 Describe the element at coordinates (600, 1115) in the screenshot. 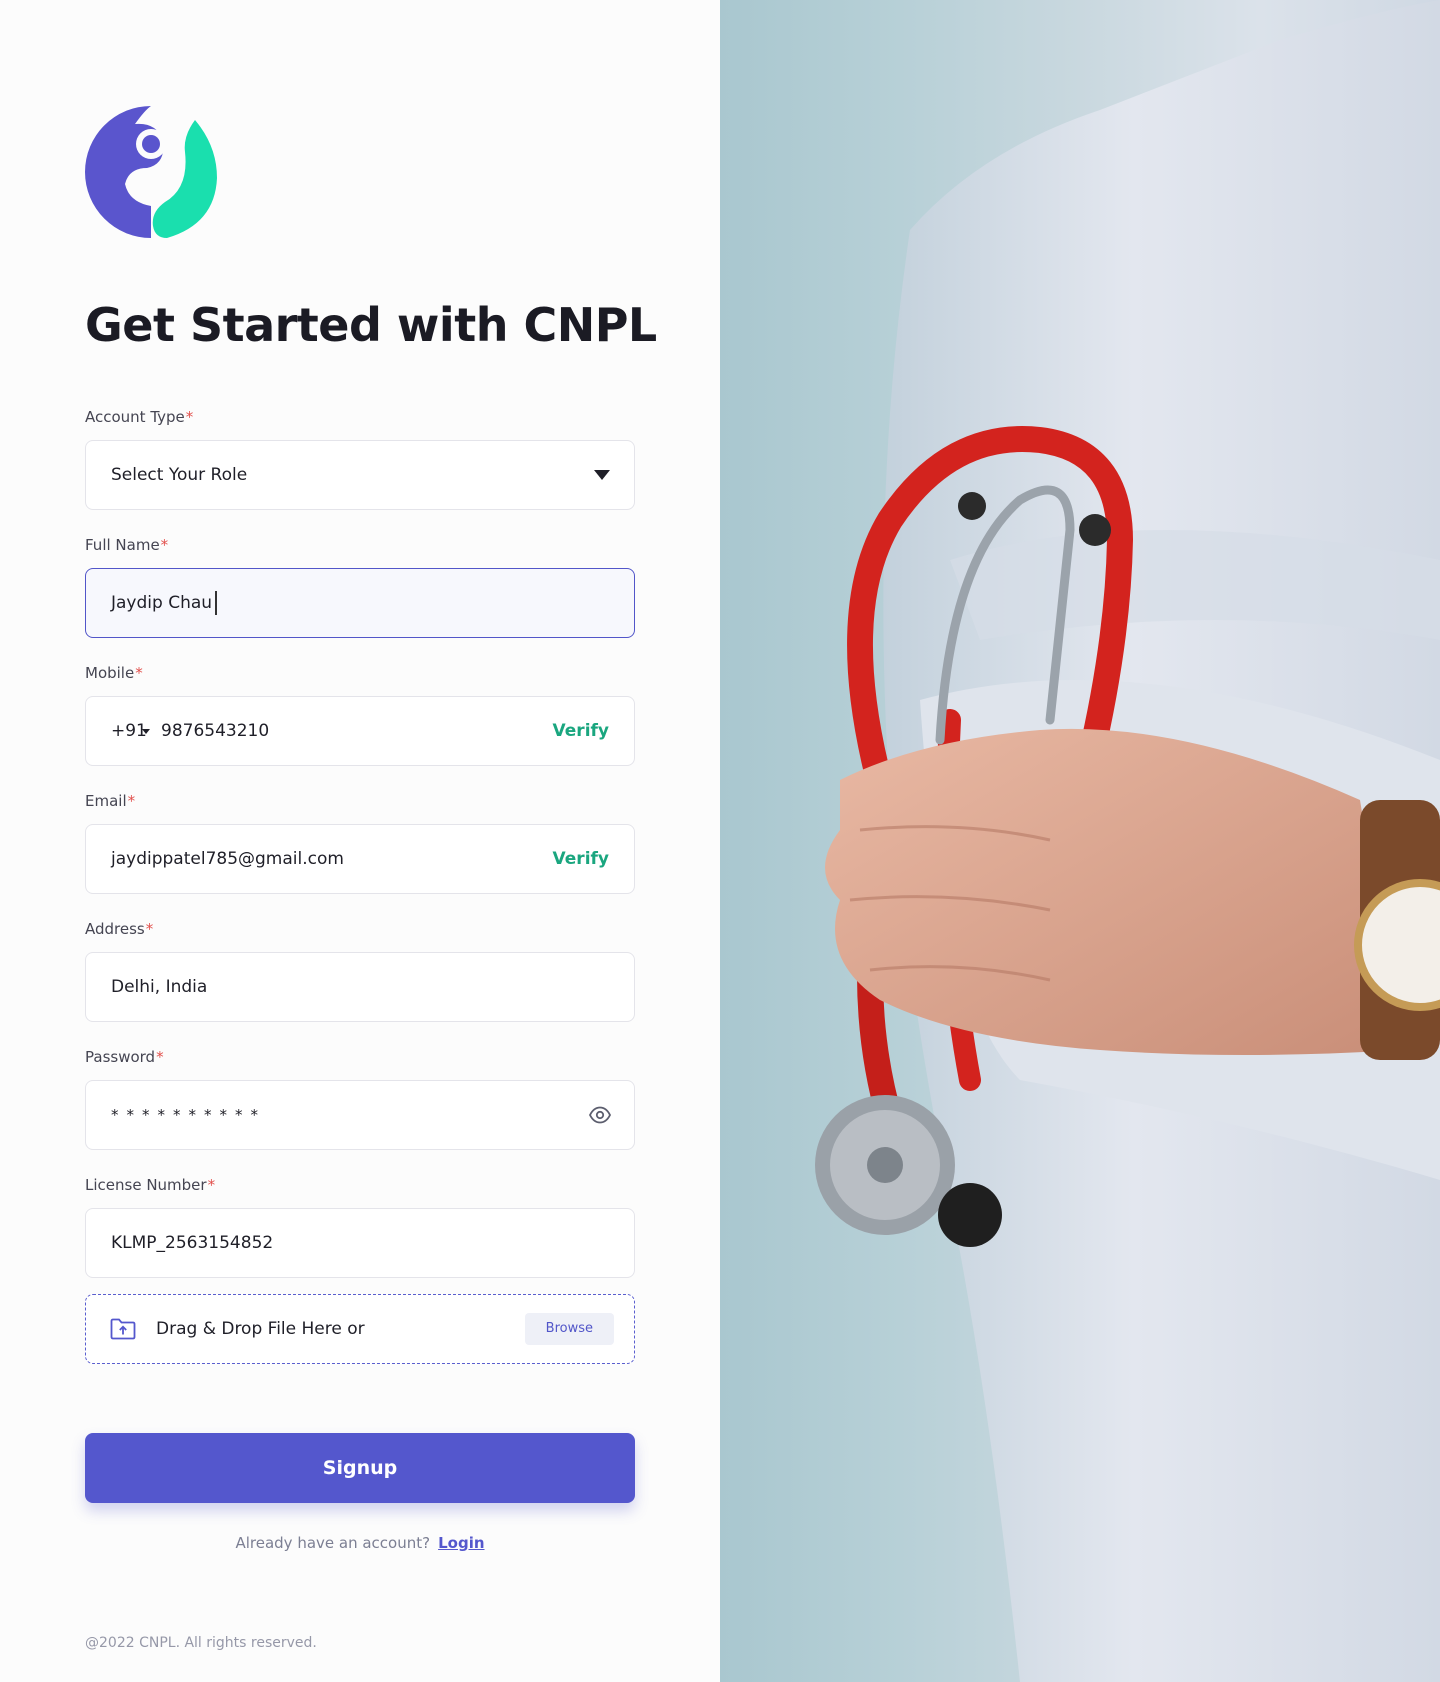

I see `eye-icon` at that location.